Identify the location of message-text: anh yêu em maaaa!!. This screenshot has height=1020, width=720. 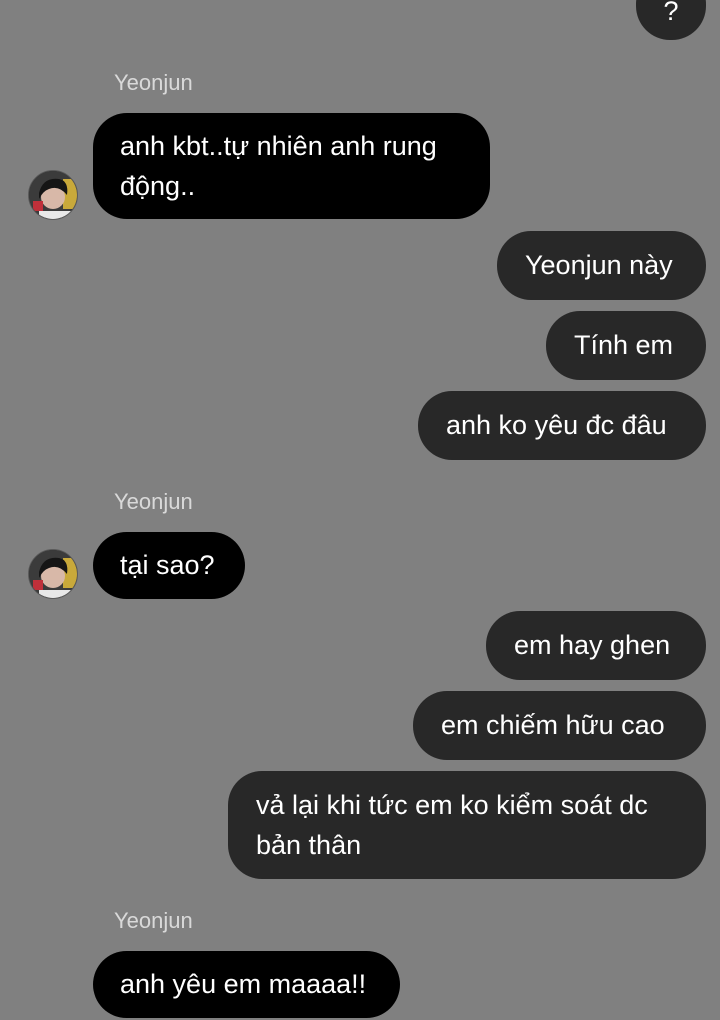
(243, 984).